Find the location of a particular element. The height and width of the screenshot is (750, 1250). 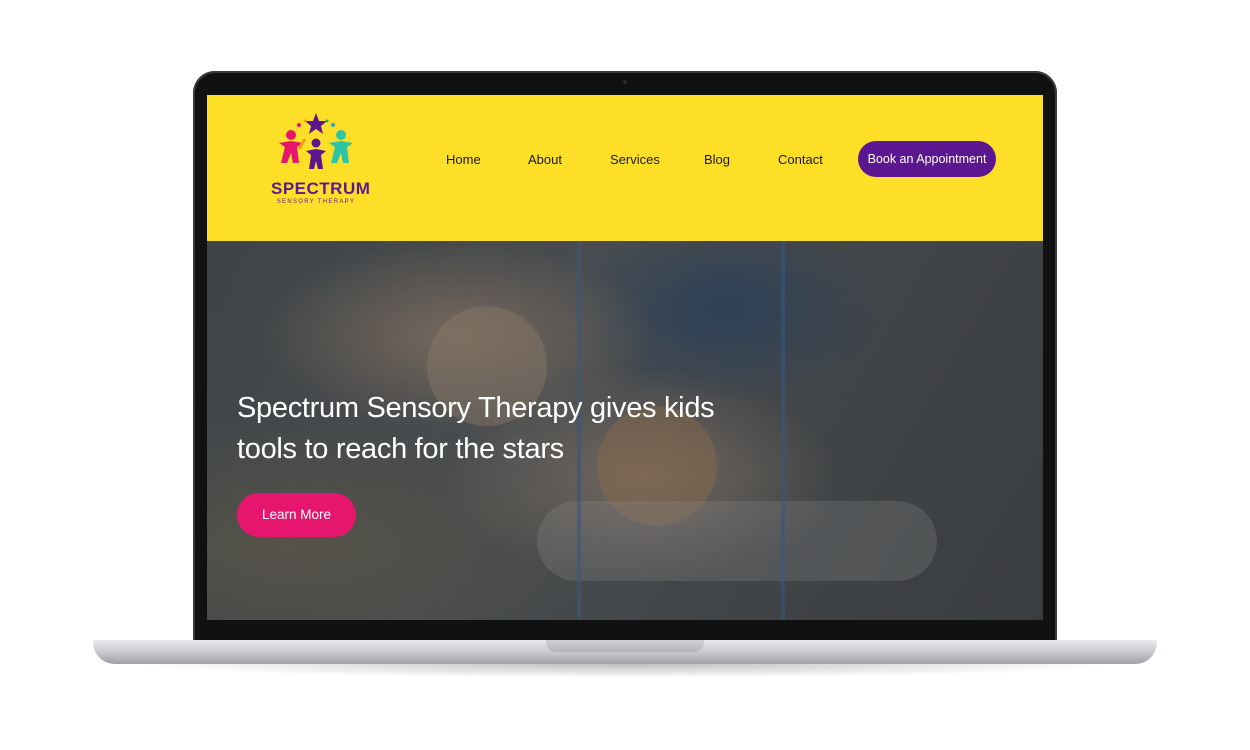

nav-home-link: Home is located at coordinates (463, 159).